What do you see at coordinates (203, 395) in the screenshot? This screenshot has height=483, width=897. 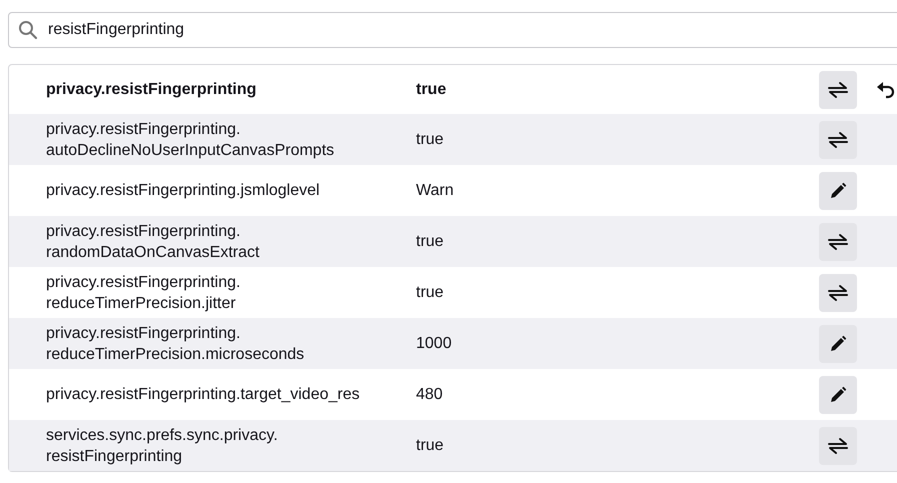 I see `pref-name: privacy.resistFingerprinting.target_video_res` at bounding box center [203, 395].